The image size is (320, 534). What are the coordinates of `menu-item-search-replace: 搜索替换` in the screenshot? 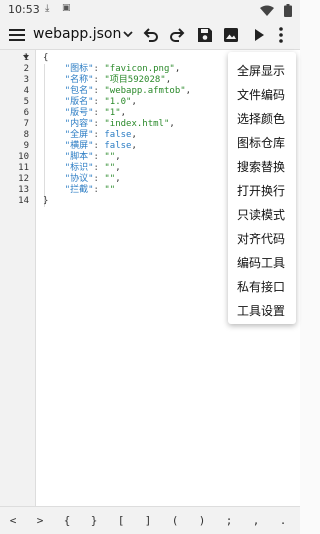 It's located at (262, 167).